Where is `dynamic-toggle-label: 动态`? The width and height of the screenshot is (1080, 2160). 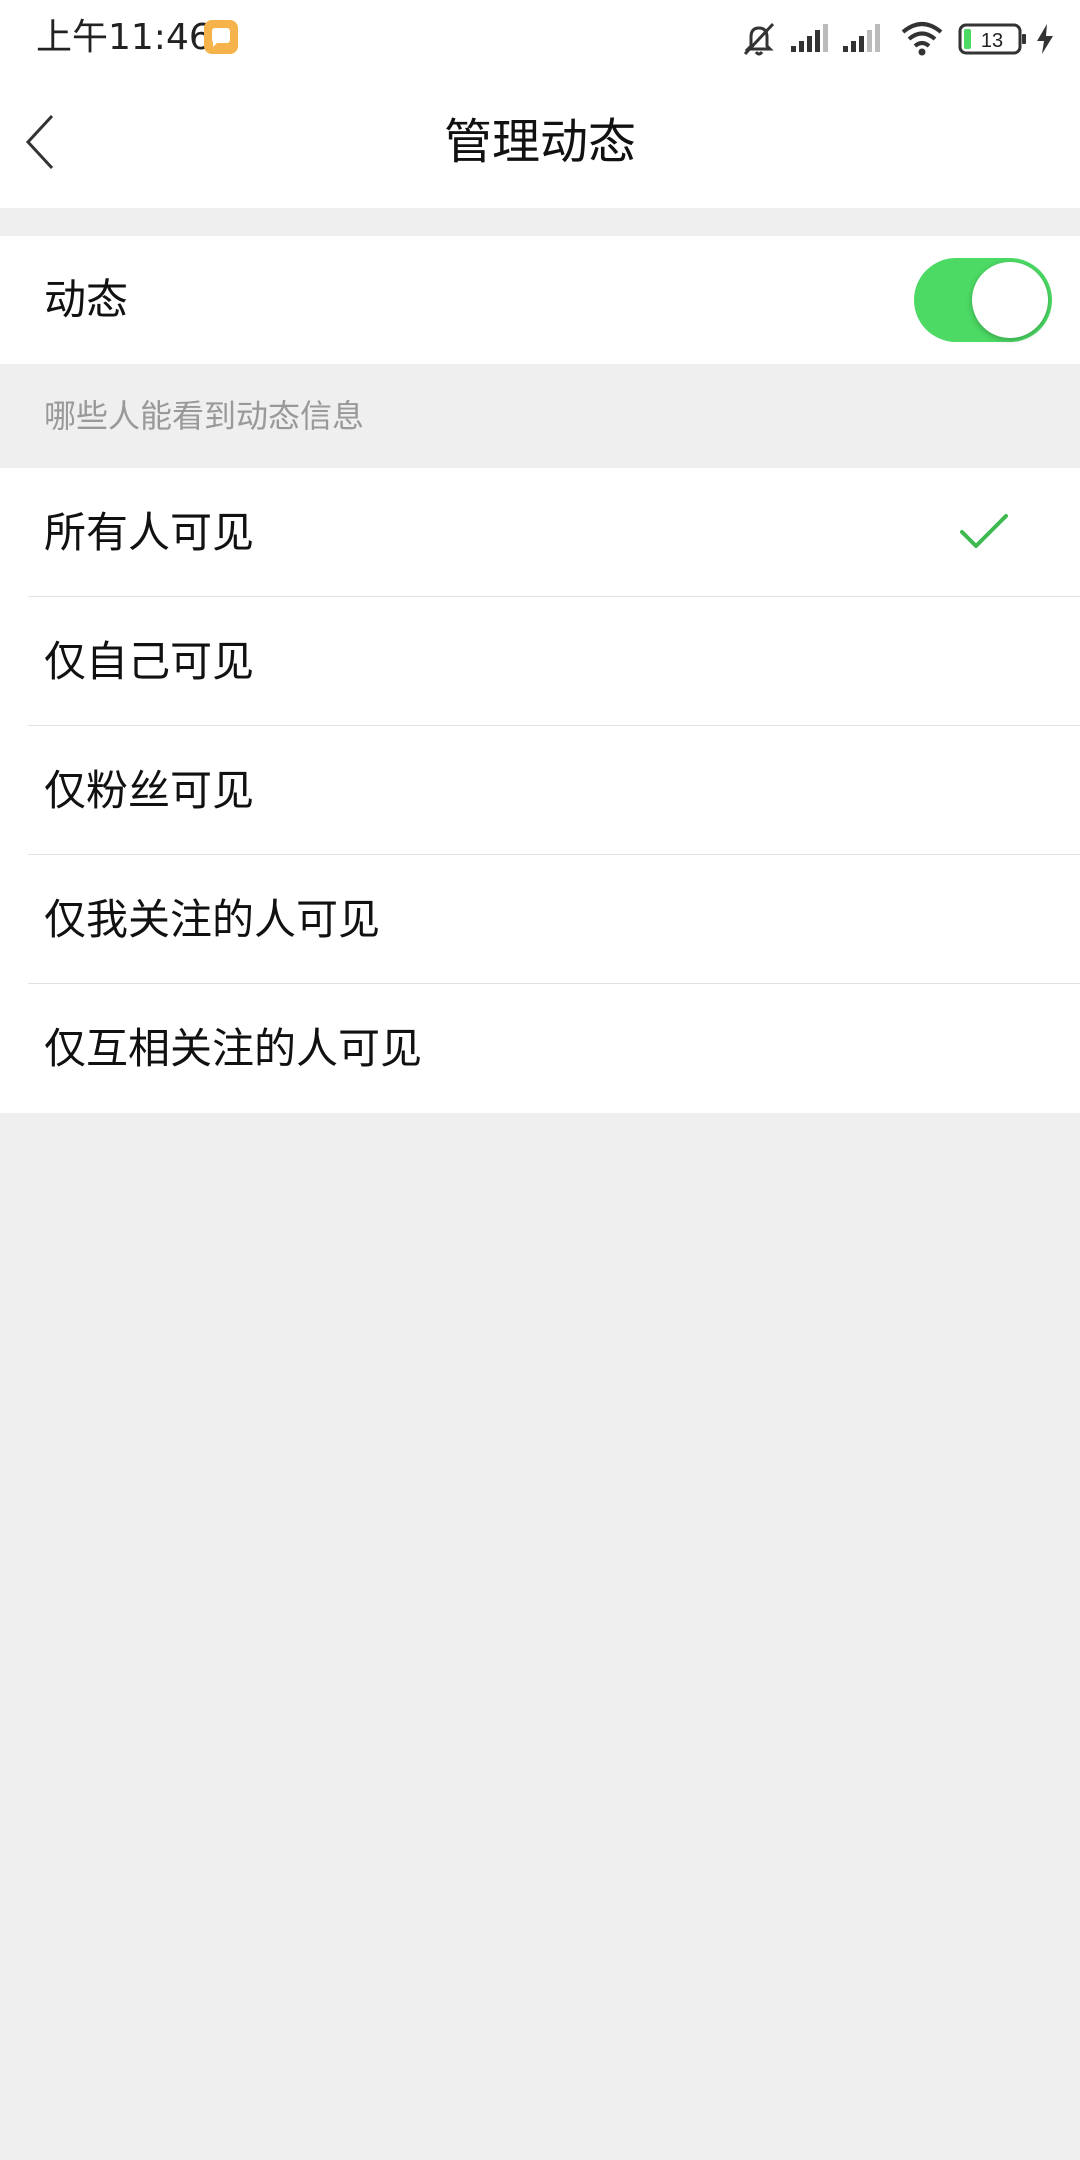 dynamic-toggle-label: 动态 is located at coordinates (86, 299).